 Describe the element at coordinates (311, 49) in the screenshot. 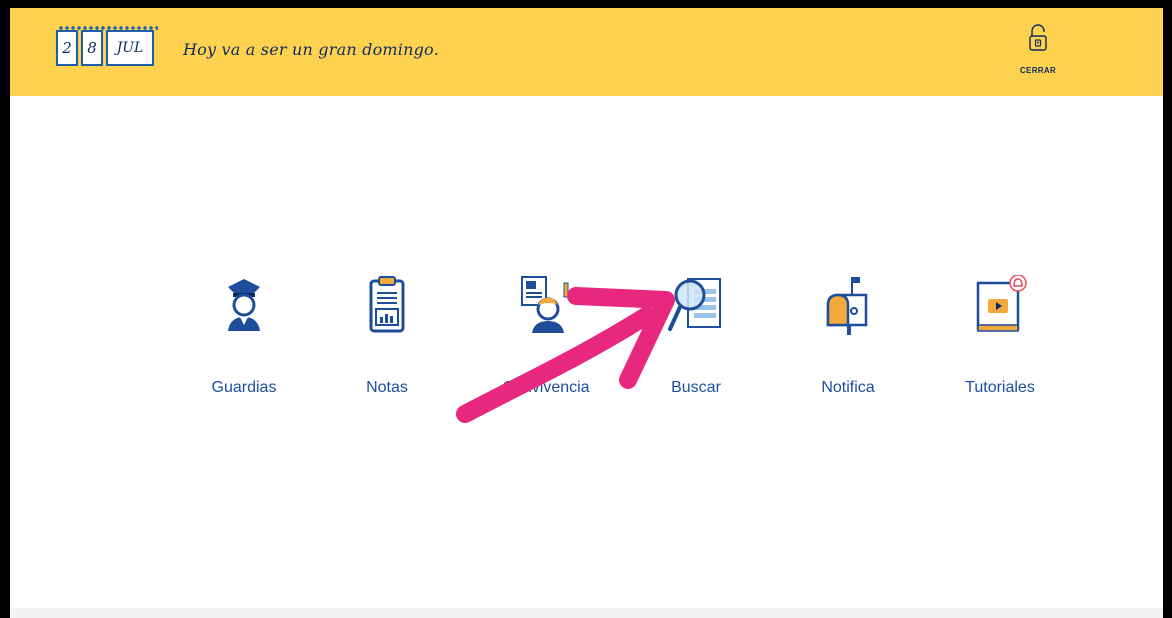

I see `greeting-text: Hoy va a ser un gran domingo.` at that location.